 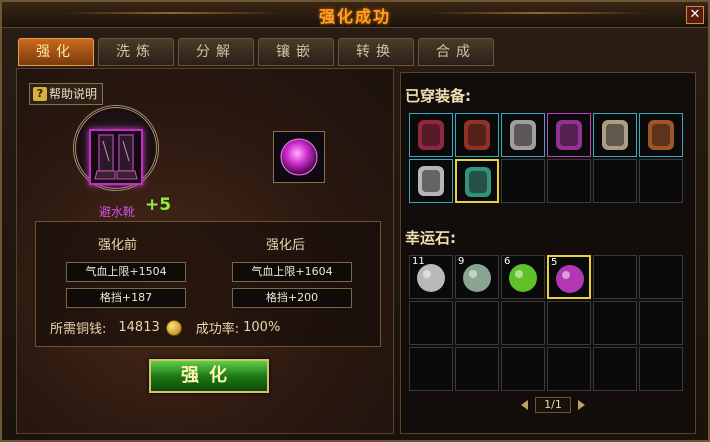 I want to click on title-decoration-right, so click(x=538, y=13).